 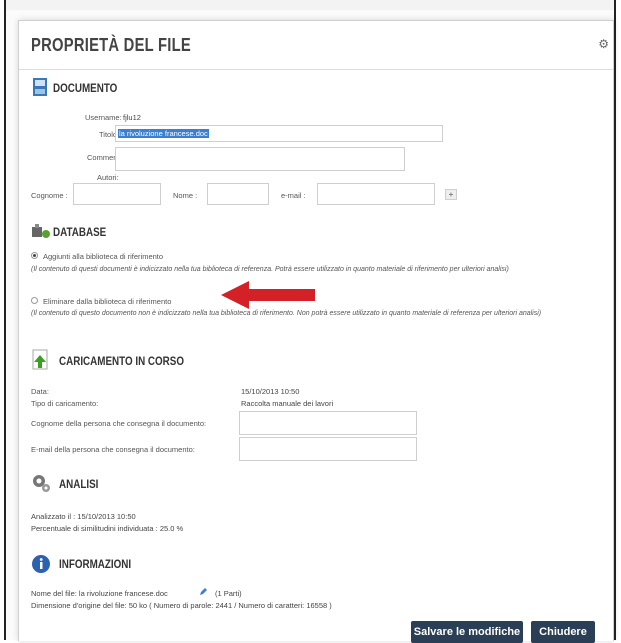 What do you see at coordinates (132, 117) in the screenshot?
I see `username-value: fjlu12` at bounding box center [132, 117].